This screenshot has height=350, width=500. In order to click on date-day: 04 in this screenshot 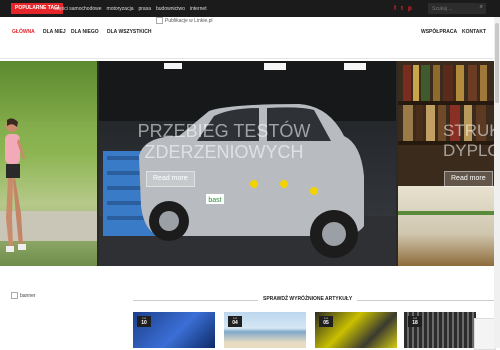, I will do `click(235, 323)`.